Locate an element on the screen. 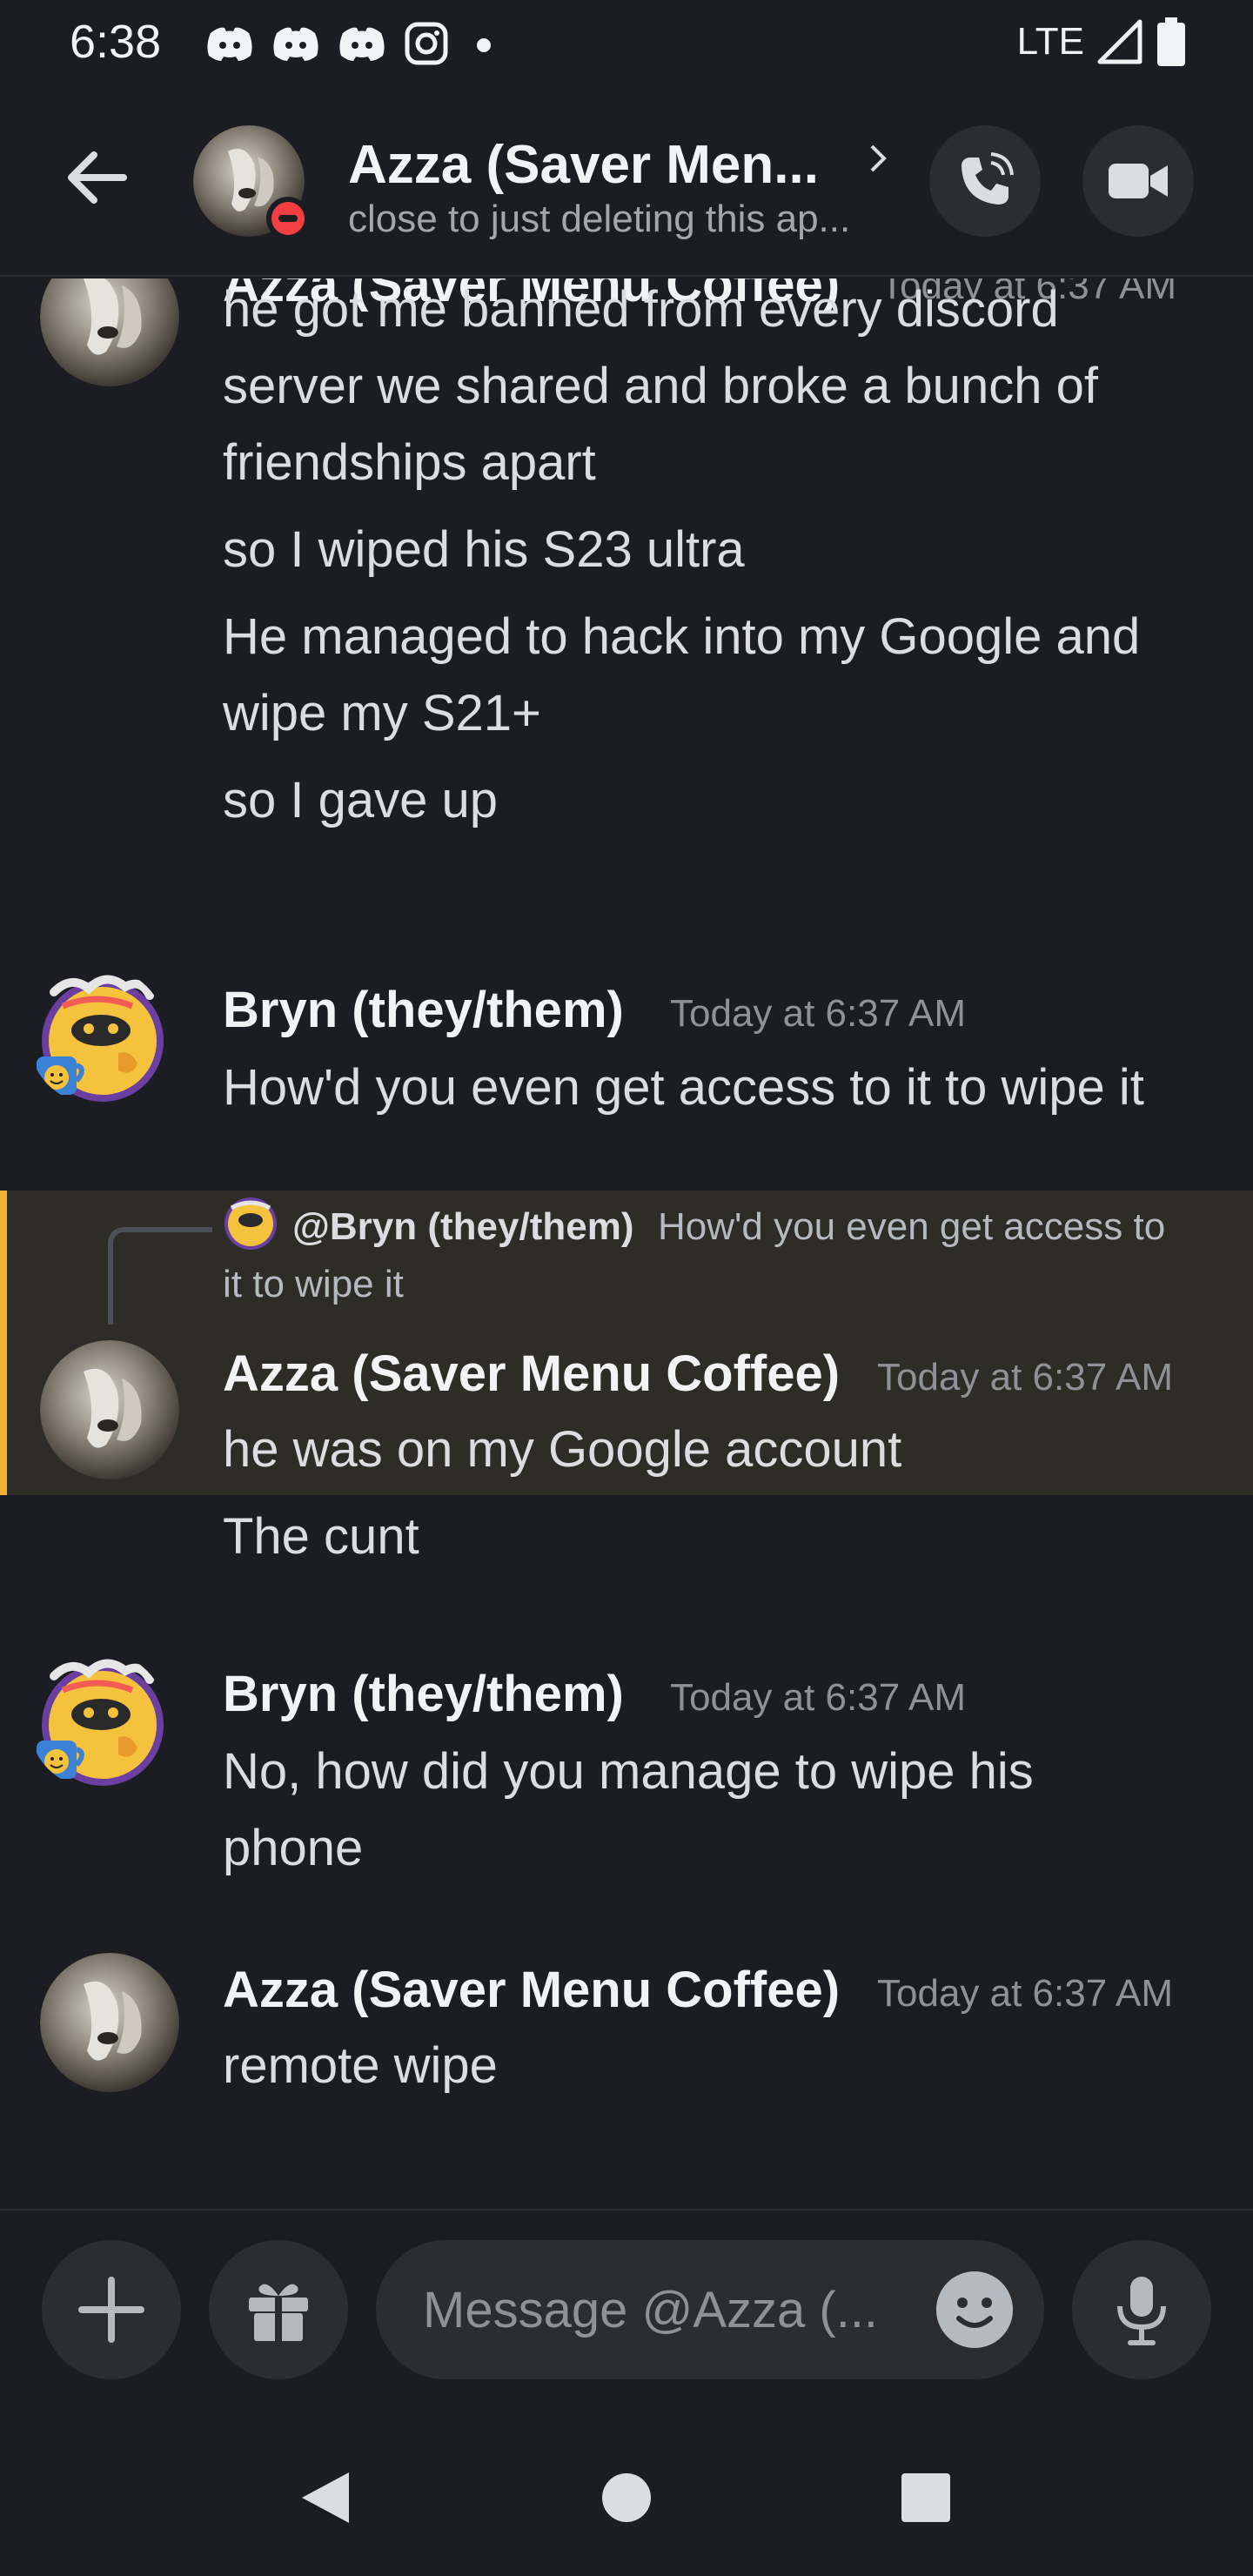 The image size is (1253, 2576). message-text: so I gave up is located at coordinates (360, 801).